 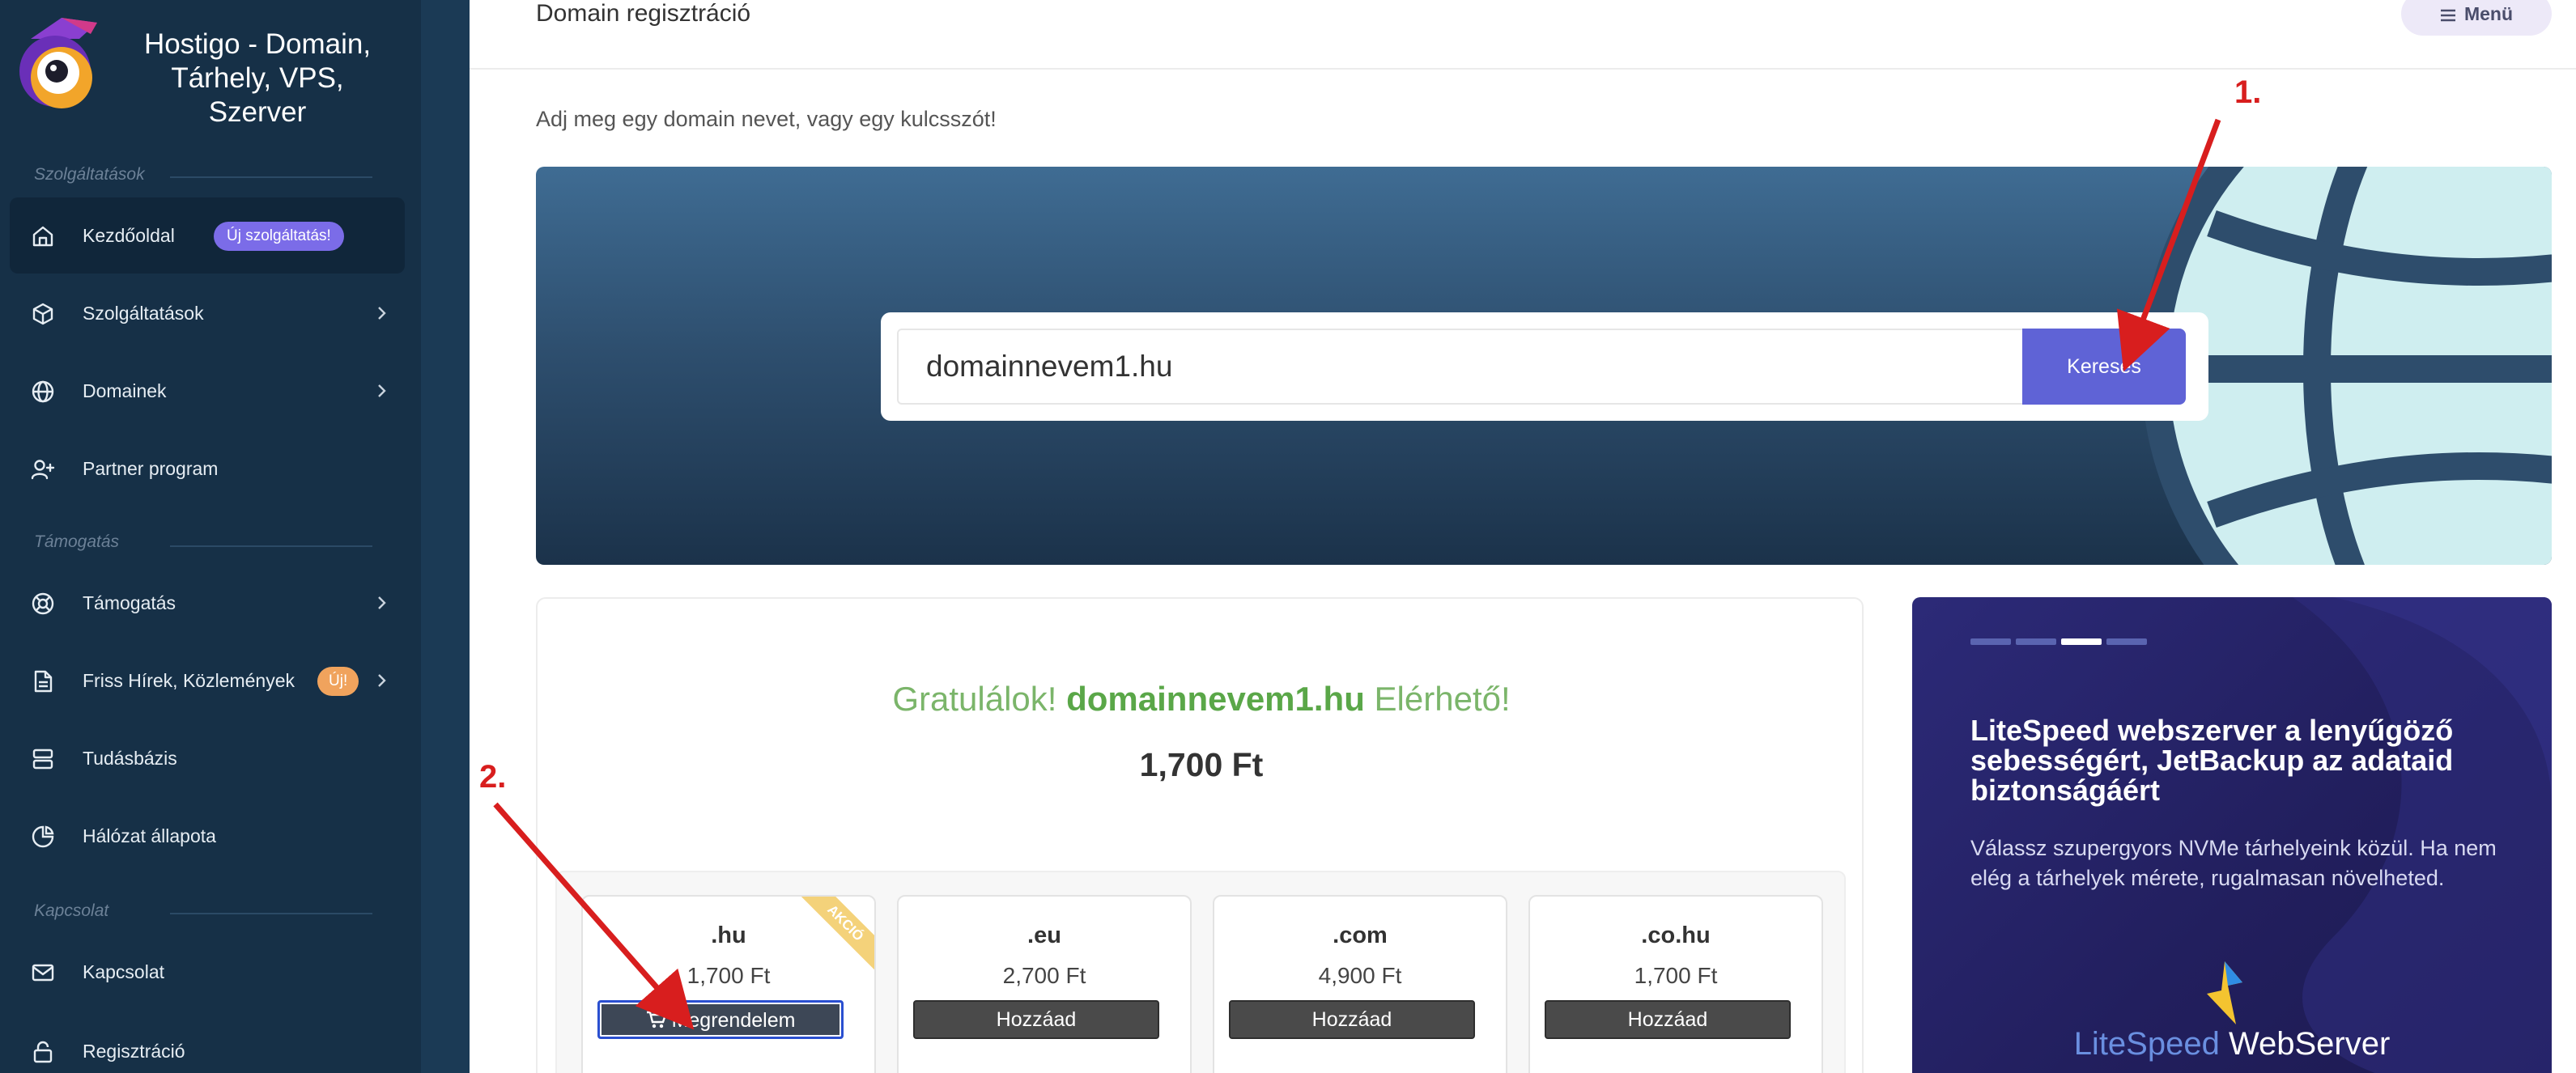 What do you see at coordinates (2104, 367) in the screenshot?
I see `search-button: Keresés` at bounding box center [2104, 367].